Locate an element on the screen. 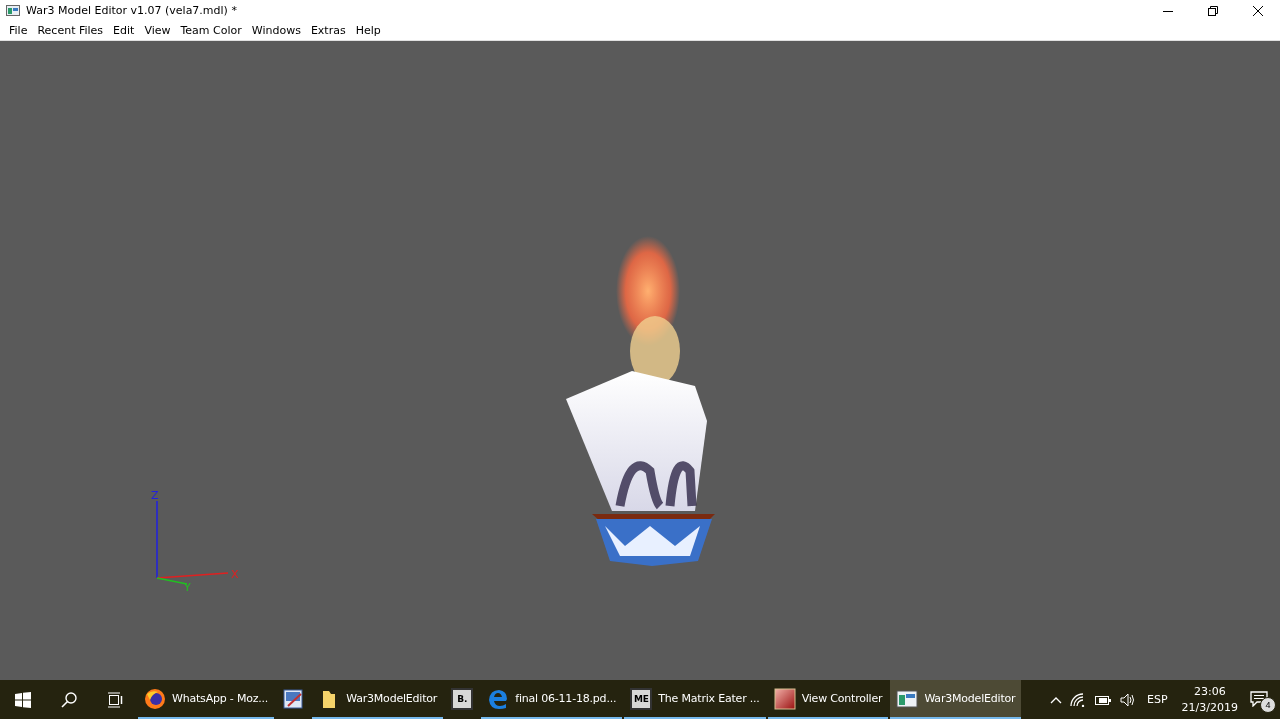 The image size is (1280, 719). menu-item: Edit is located at coordinates (124, 30).